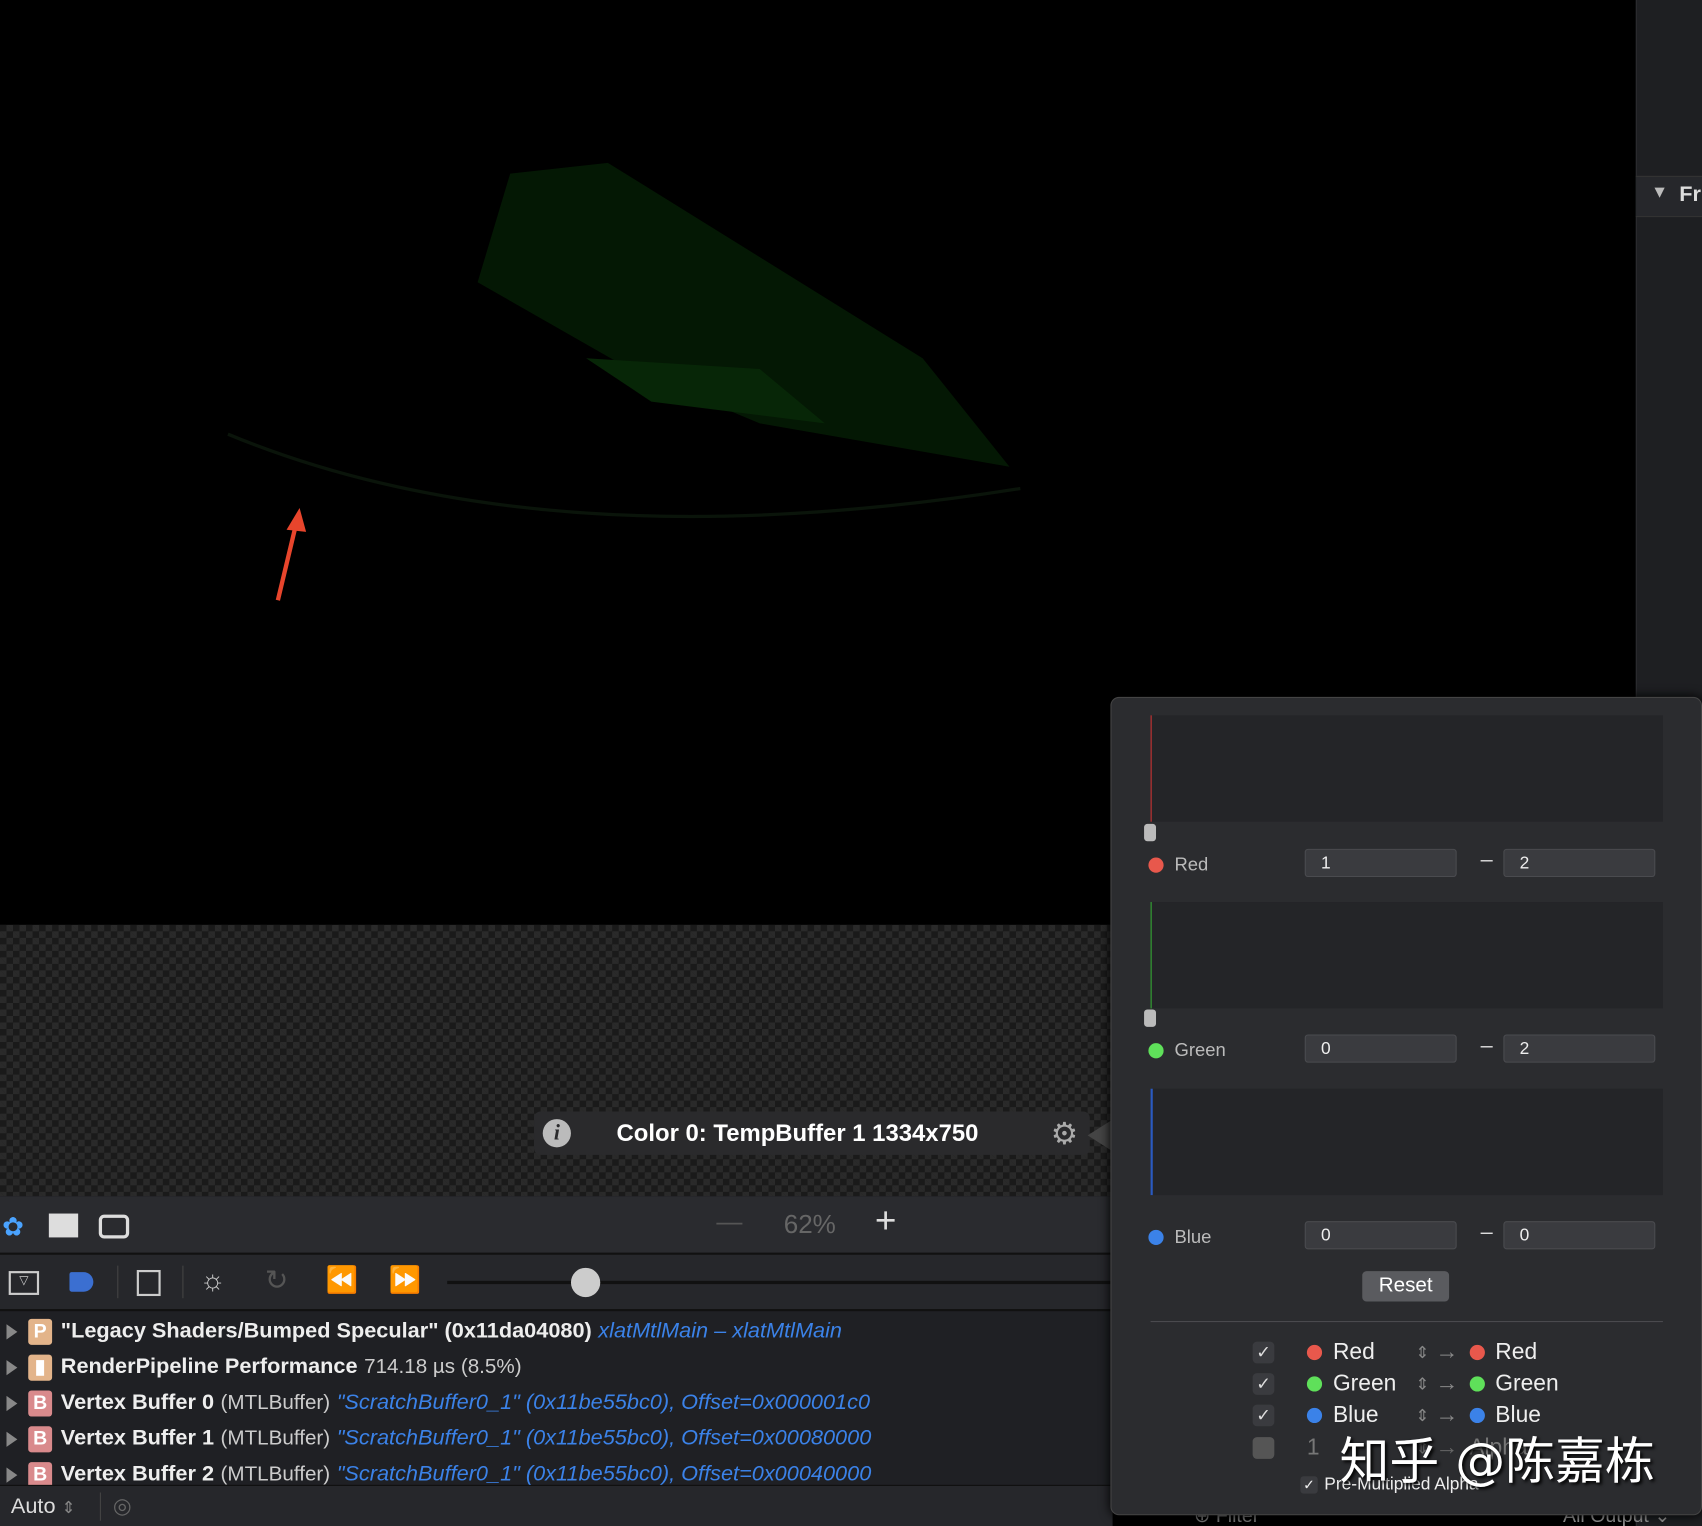 This screenshot has height=1526, width=1702. What do you see at coordinates (24, 1283) in the screenshot?
I see `hide-debug-area-icon: ▽` at bounding box center [24, 1283].